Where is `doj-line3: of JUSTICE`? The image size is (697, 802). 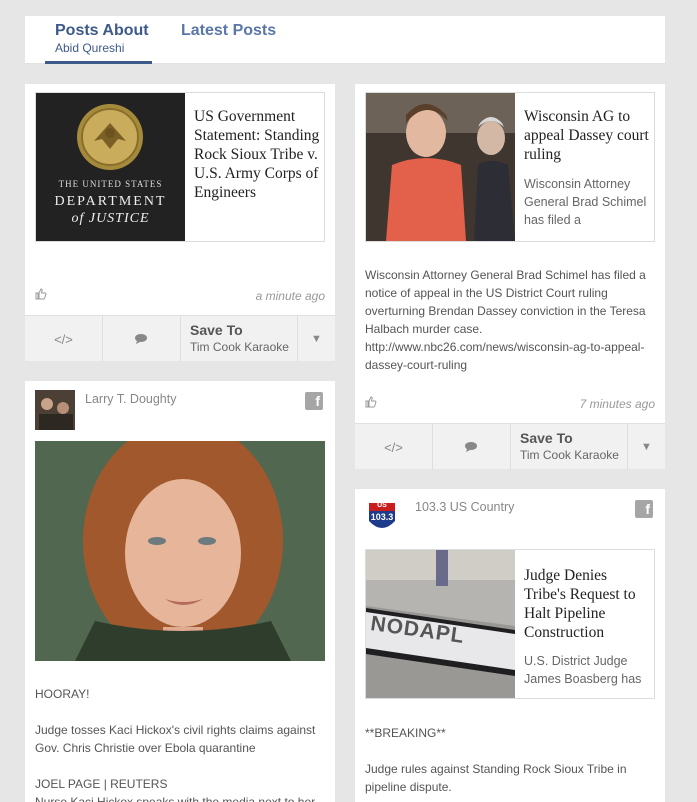
doj-line3: of JUSTICE is located at coordinates (110, 218).